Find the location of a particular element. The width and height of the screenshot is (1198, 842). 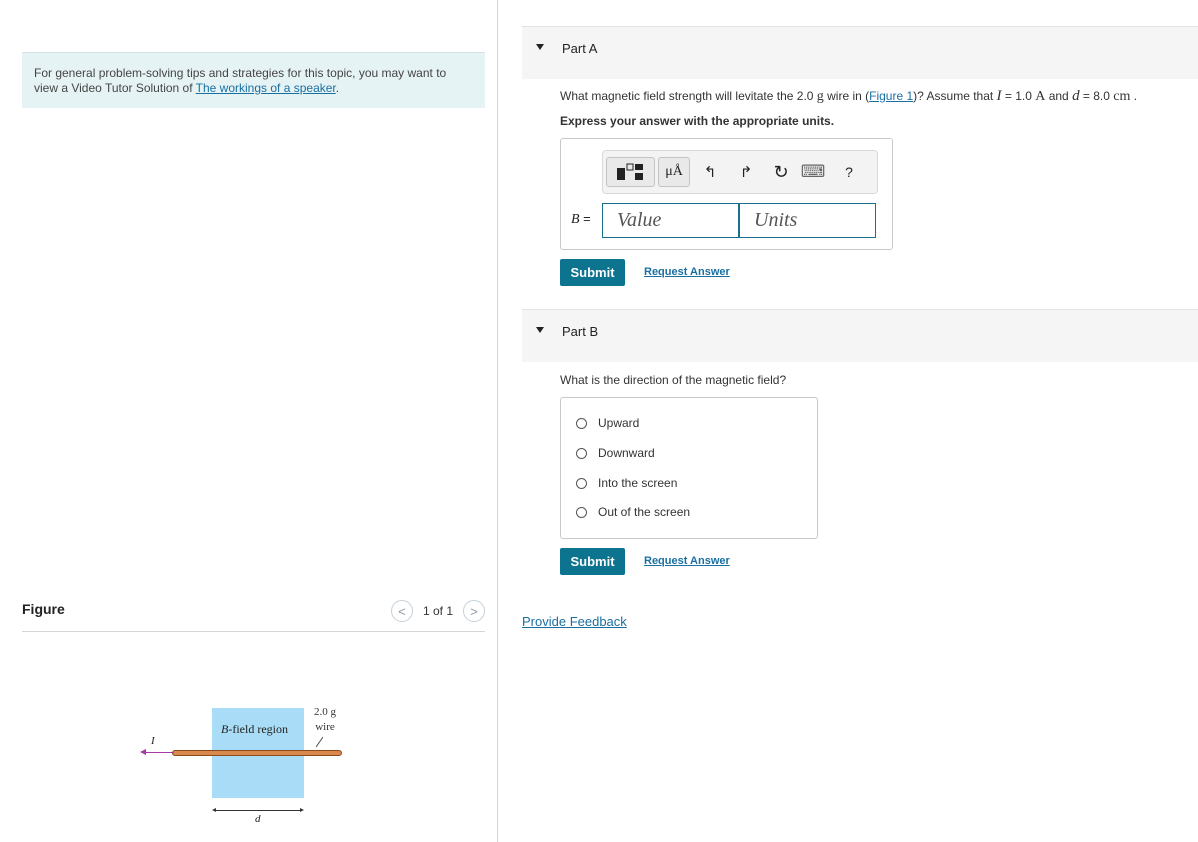

pager-count: 1 of 1 is located at coordinates (437, 611).